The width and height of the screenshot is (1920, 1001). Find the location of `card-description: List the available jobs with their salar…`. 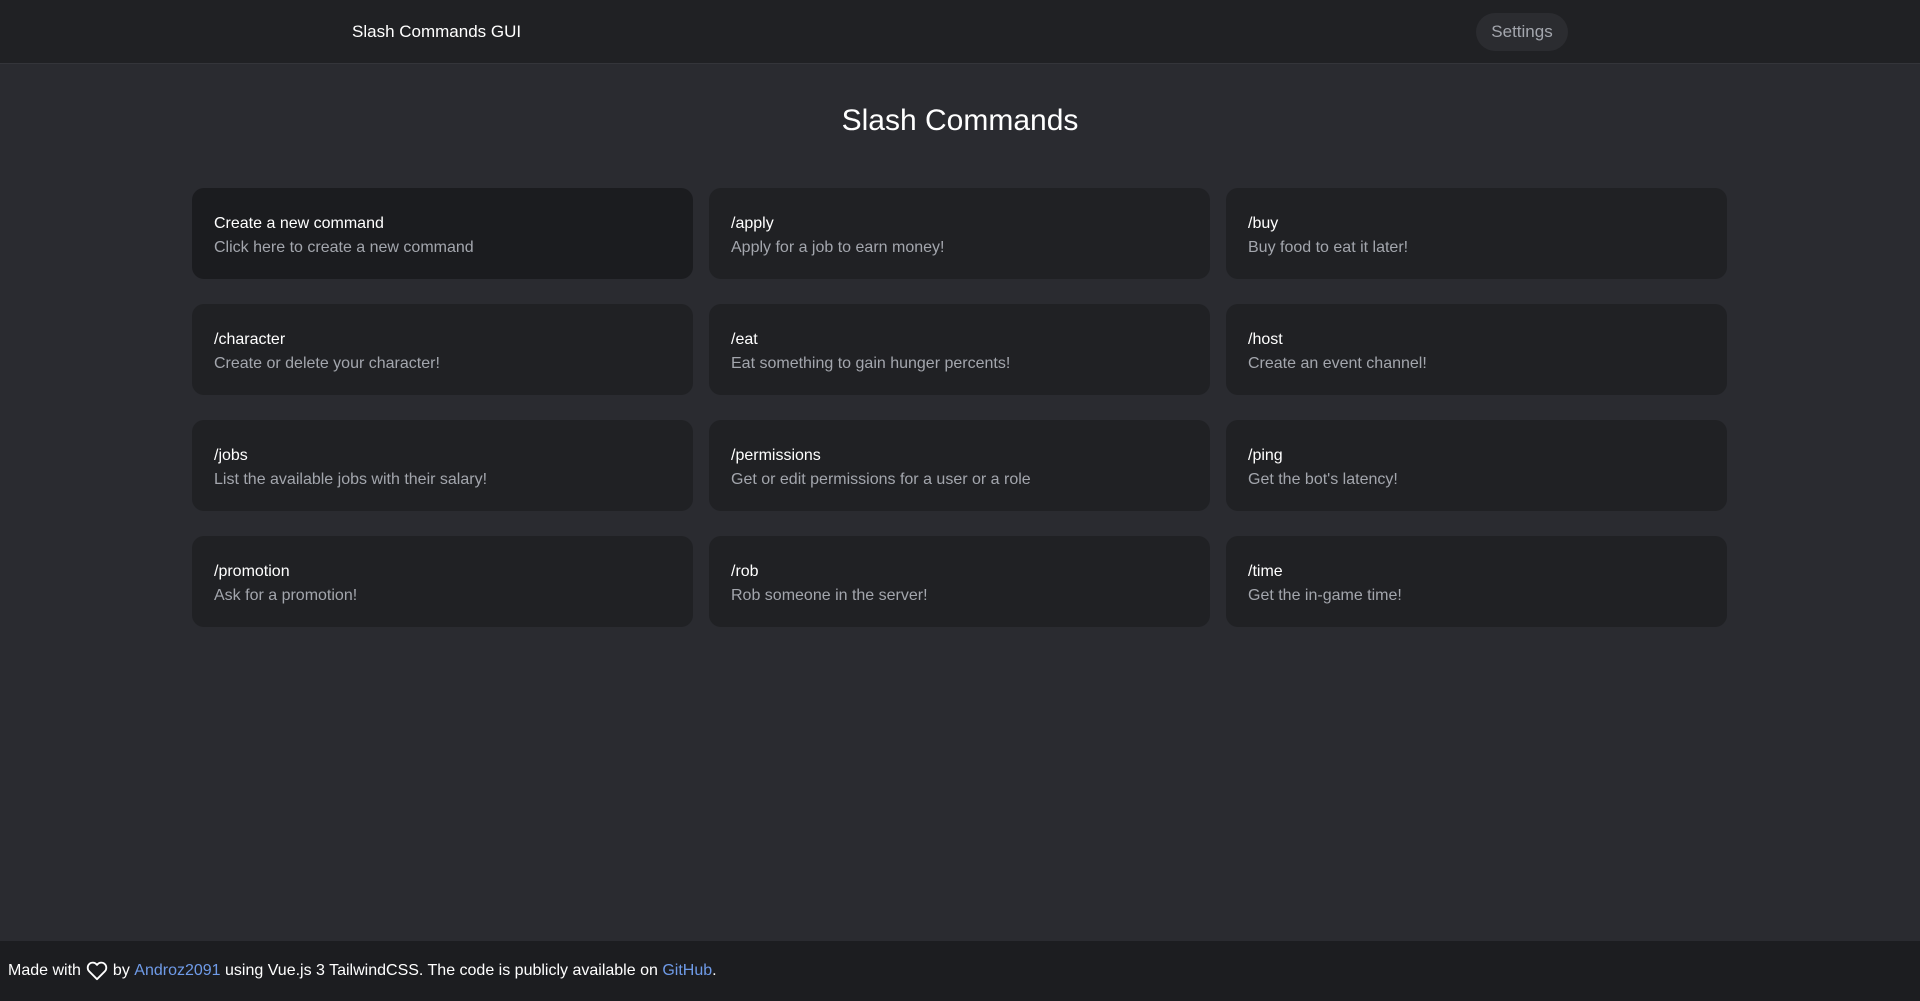

card-description: List the available jobs with their salar… is located at coordinates (351, 479).